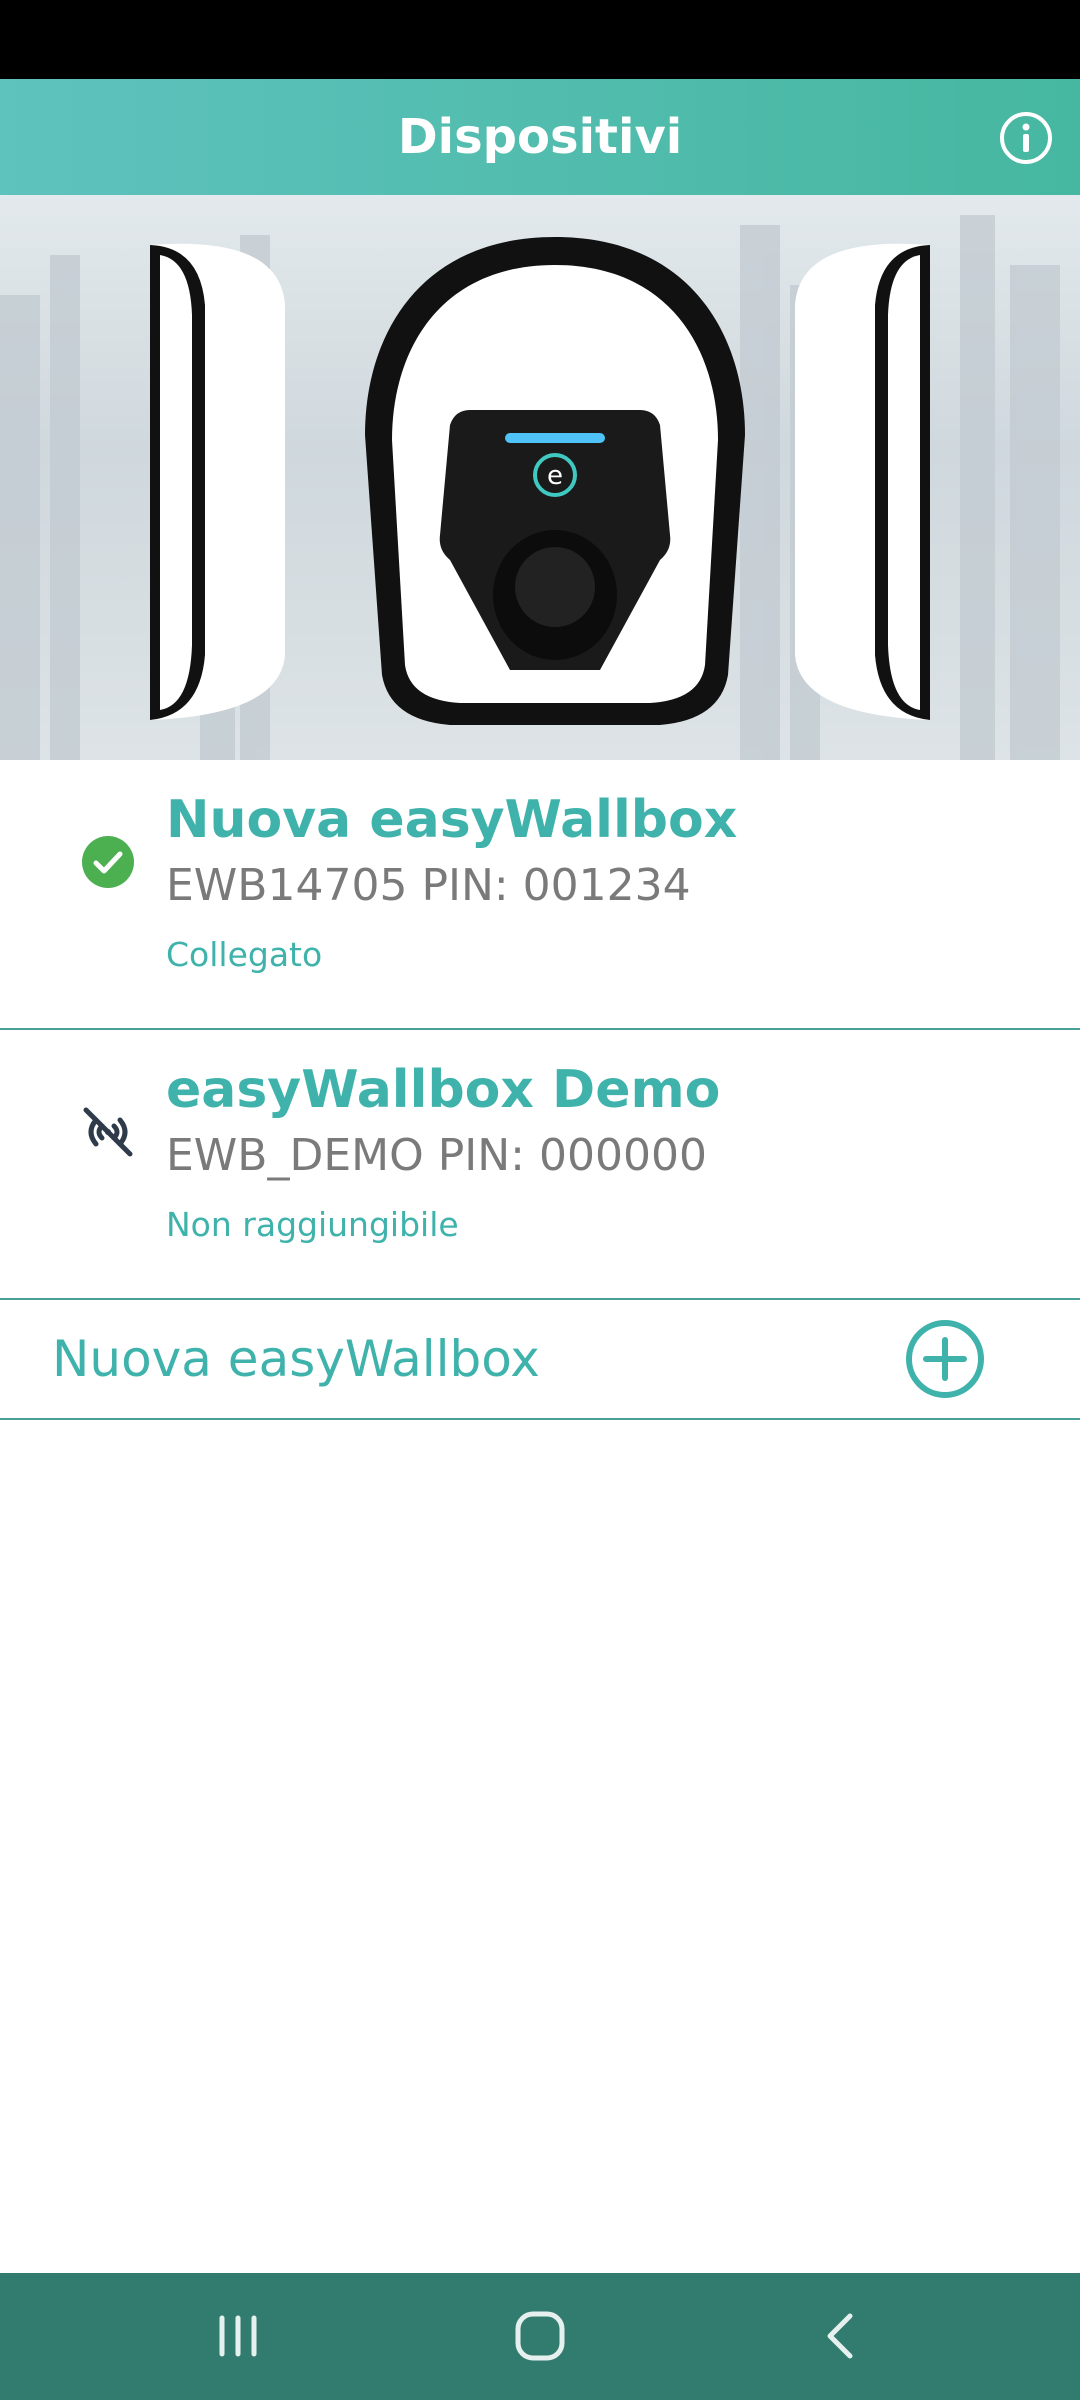 This screenshot has width=1080, height=2400. Describe the element at coordinates (296, 1359) in the screenshot. I see `add-device-label: Nuova easyWallbox` at that location.